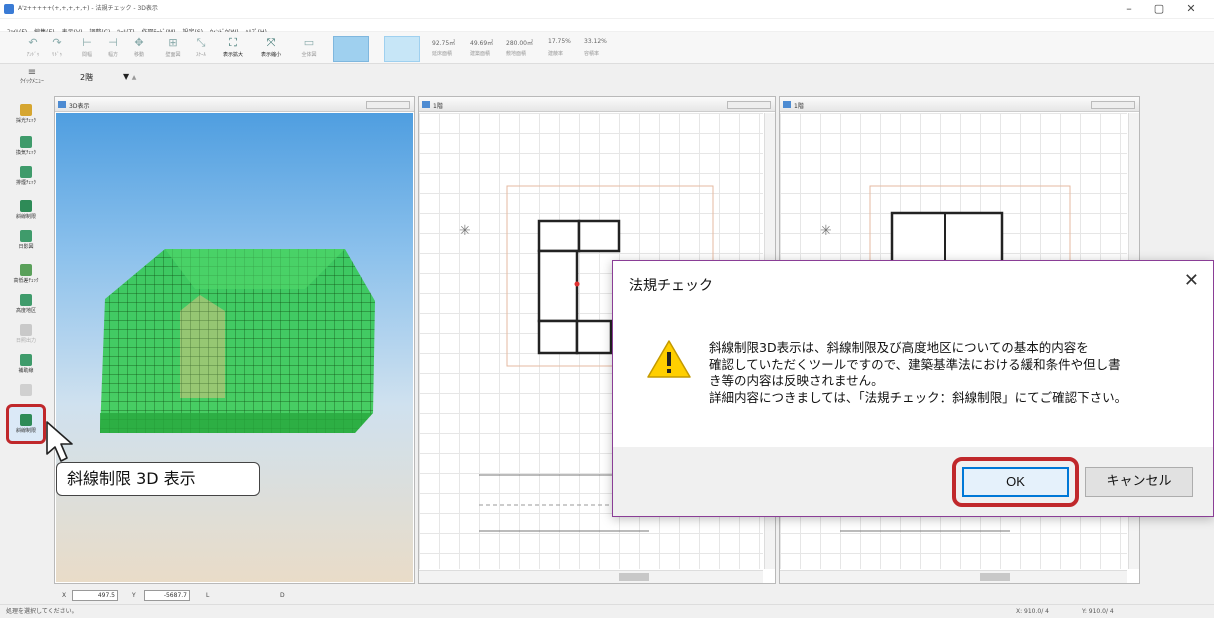 This screenshot has width=1214, height=618. Describe the element at coordinates (1191, 9) in the screenshot. I see `close-window-button: ✕` at that location.